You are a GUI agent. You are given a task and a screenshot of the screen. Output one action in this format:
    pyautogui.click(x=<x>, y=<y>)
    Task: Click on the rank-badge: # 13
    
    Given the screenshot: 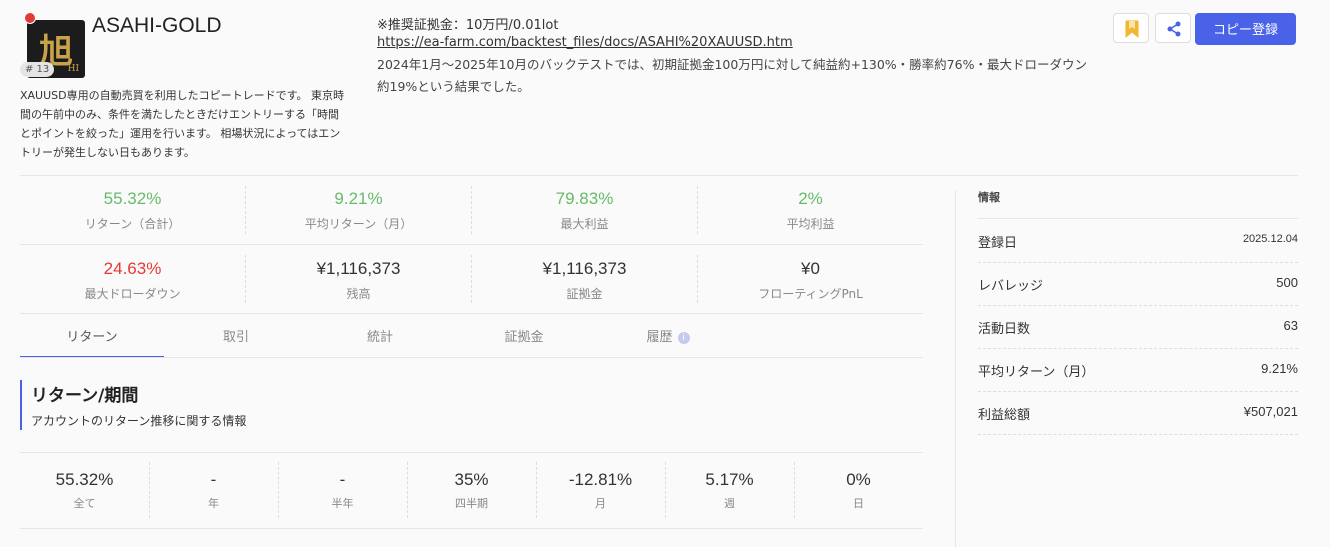 What is the action you would take?
    pyautogui.click(x=37, y=69)
    